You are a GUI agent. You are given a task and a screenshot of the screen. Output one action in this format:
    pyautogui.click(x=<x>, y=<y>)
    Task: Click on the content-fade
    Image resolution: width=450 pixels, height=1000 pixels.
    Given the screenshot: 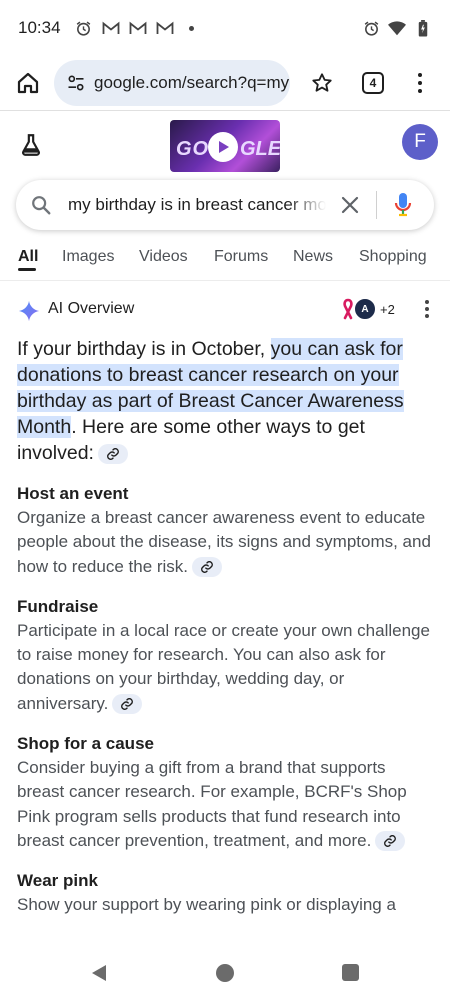 What is the action you would take?
    pyautogui.click(x=225, y=934)
    